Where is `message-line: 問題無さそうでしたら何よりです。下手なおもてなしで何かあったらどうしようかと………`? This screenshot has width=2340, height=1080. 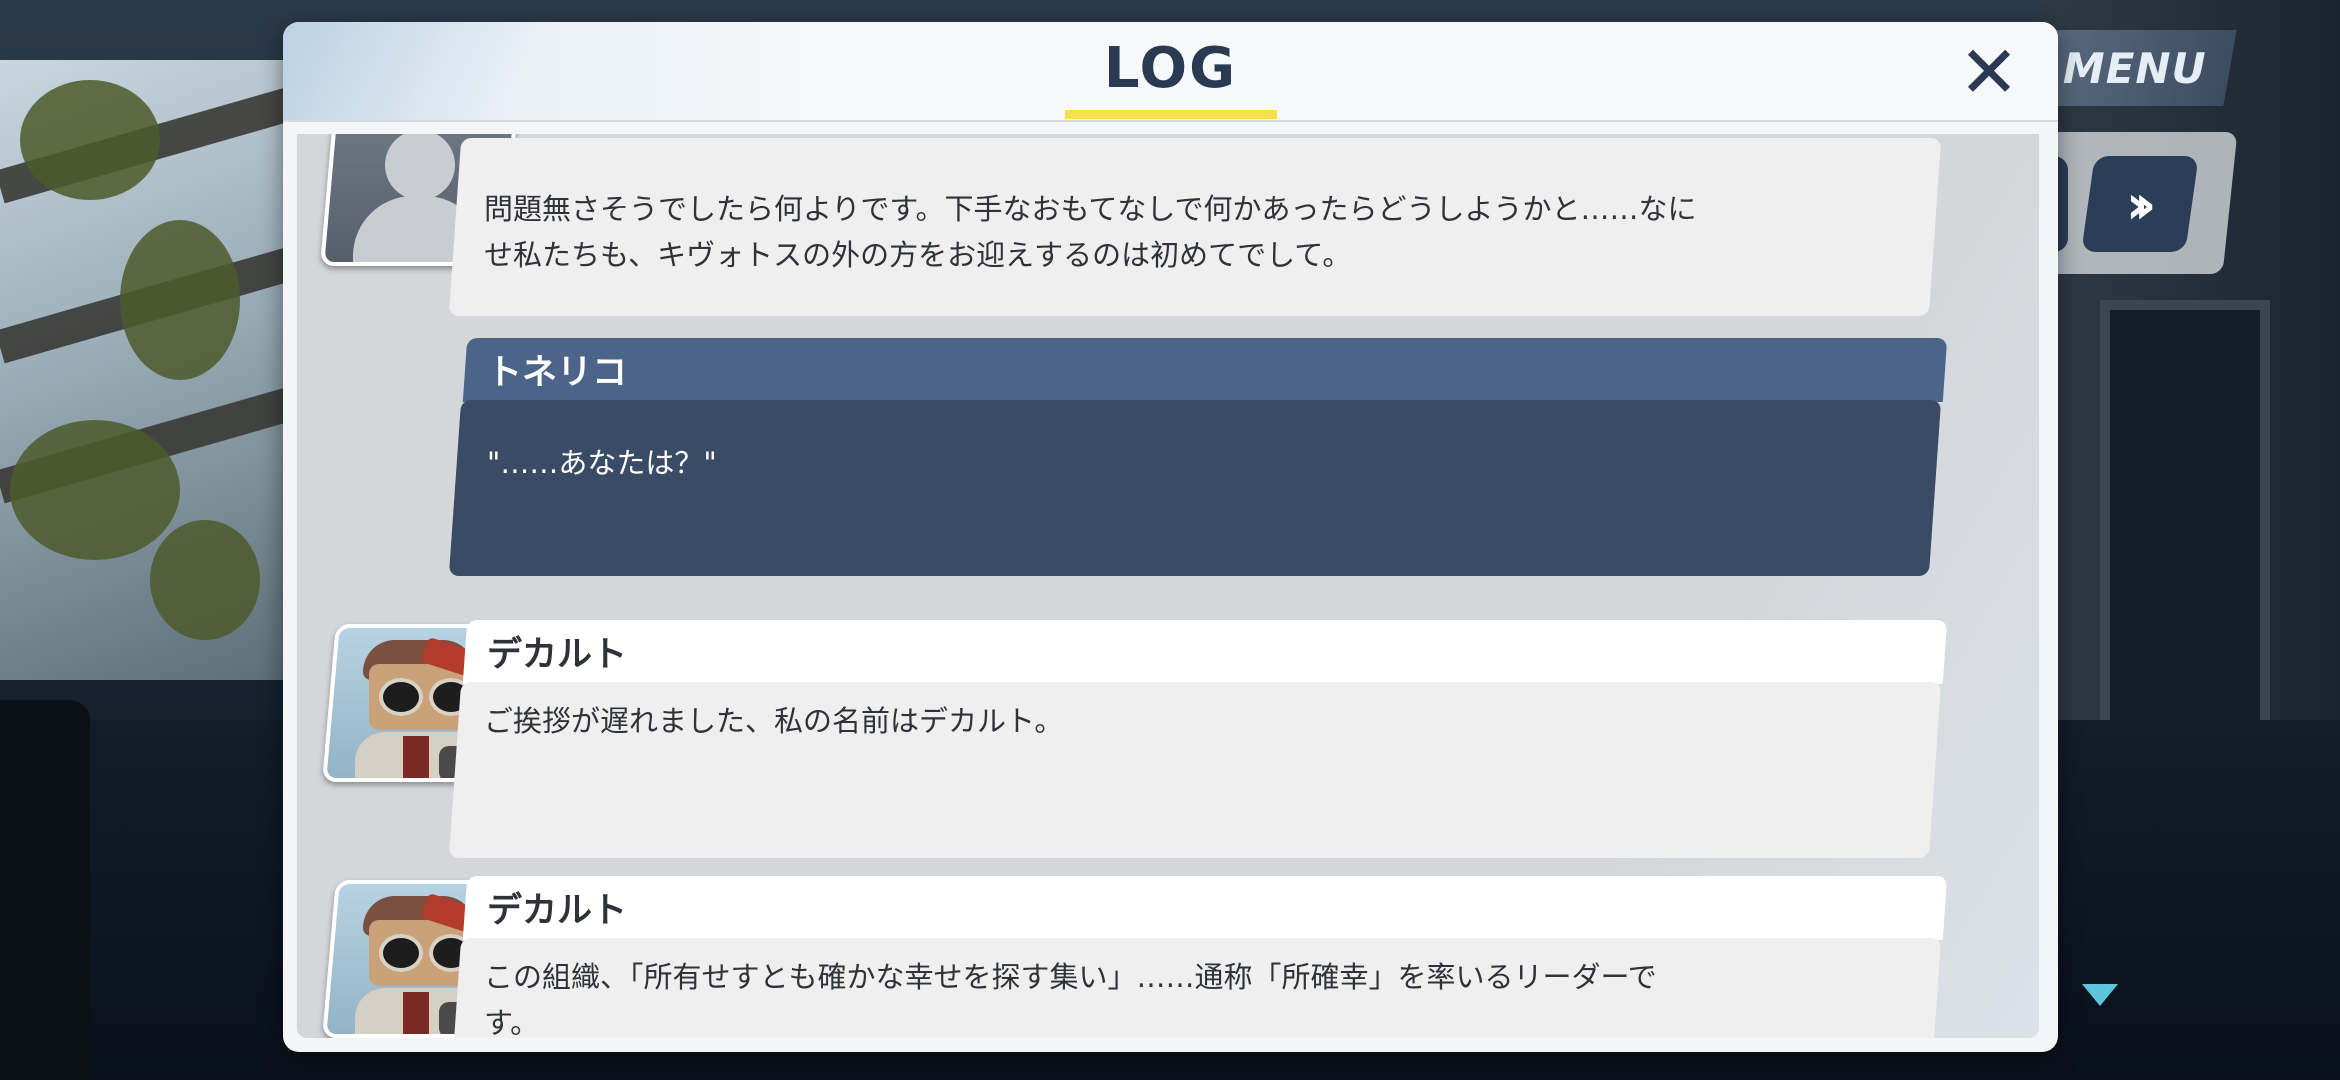
message-line: 問題無さそうでしたら何よりです。下手なおもてなしで何かあったらどうしようかと……… is located at coordinates (1090, 209).